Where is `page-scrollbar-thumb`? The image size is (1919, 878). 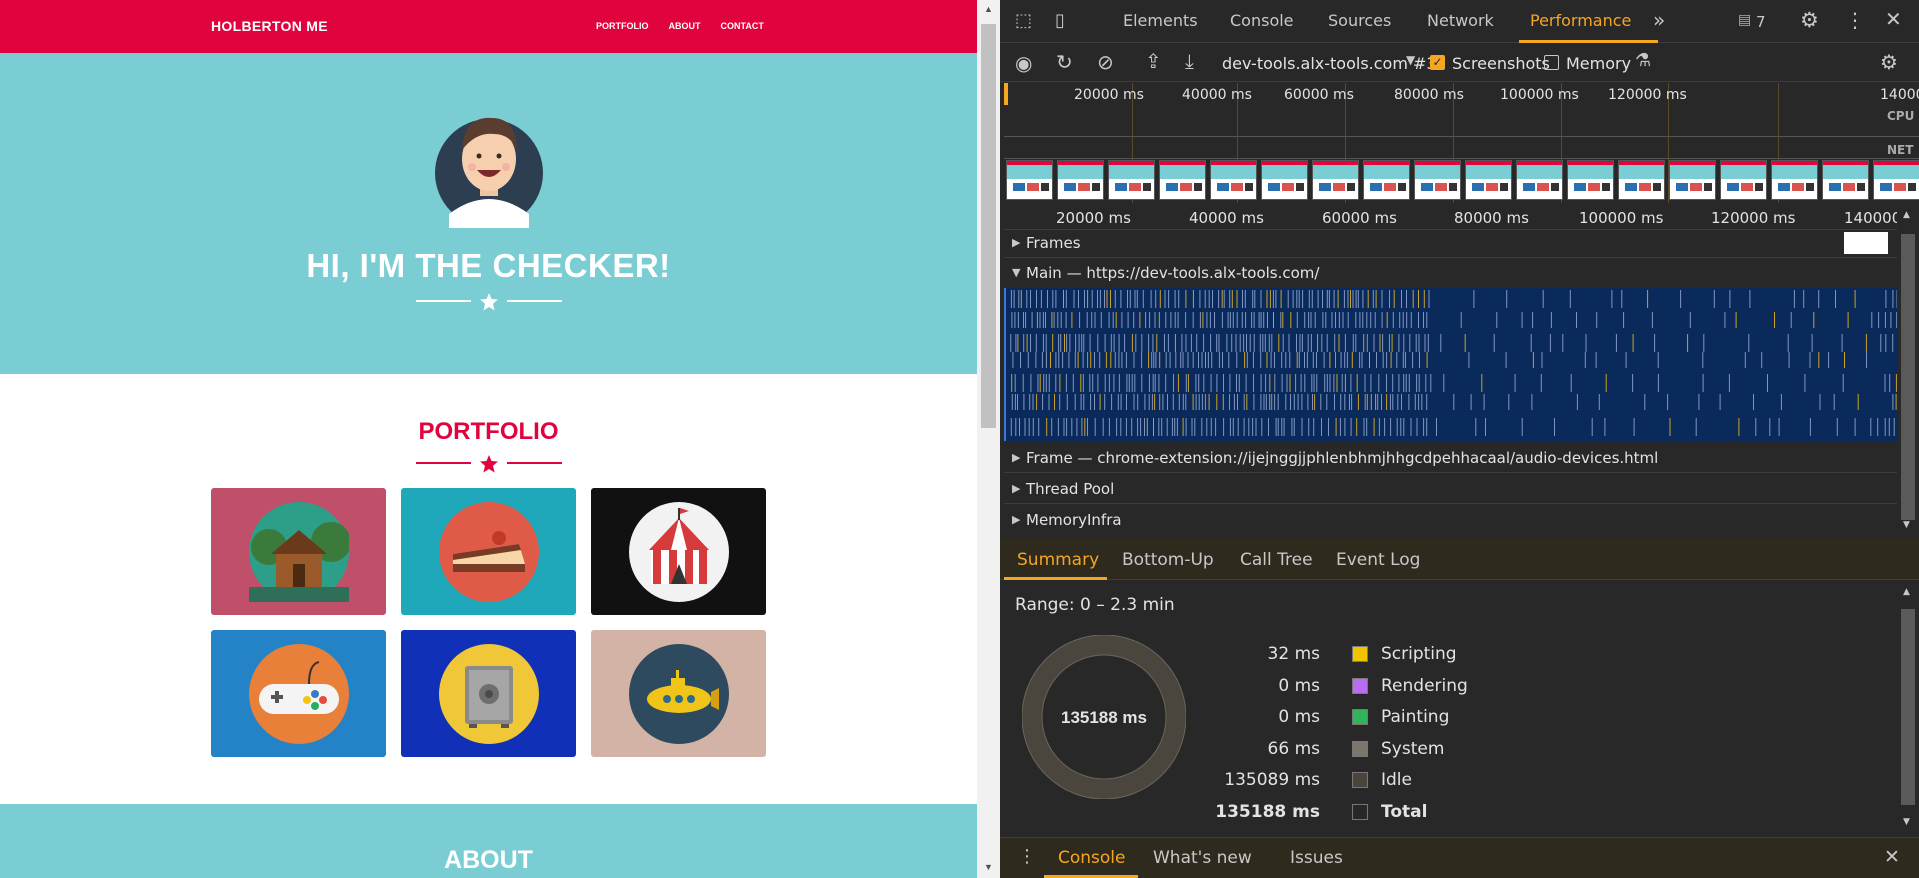 page-scrollbar-thumb is located at coordinates (988, 226).